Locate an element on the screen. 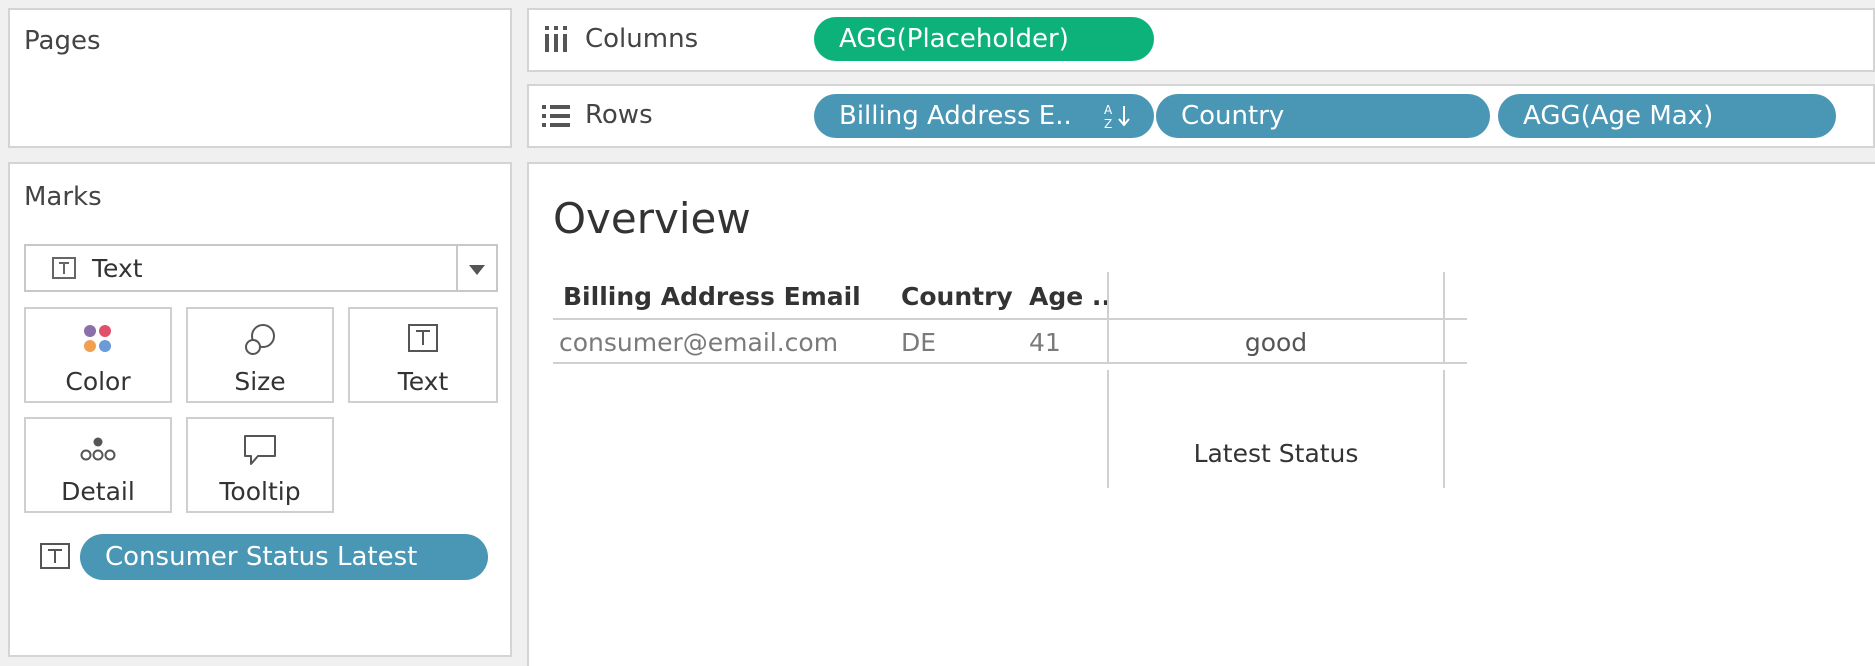 This screenshot has width=1875, height=666. columns-shelf-label: Columns is located at coordinates (669, 40).